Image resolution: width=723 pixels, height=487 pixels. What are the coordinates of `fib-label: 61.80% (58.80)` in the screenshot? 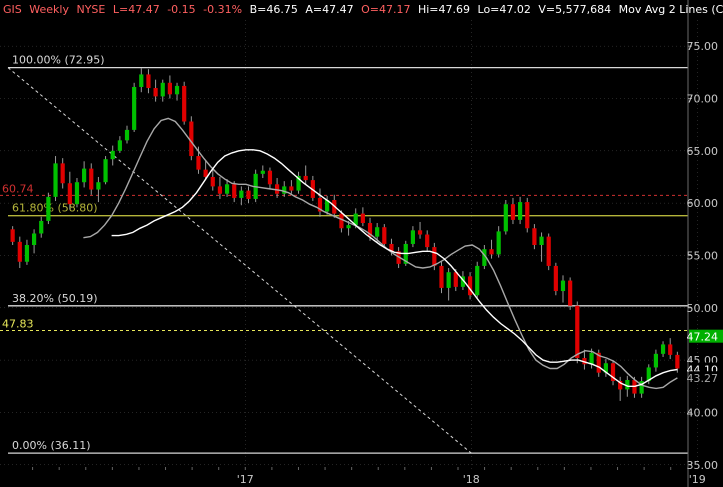 It's located at (55, 208).